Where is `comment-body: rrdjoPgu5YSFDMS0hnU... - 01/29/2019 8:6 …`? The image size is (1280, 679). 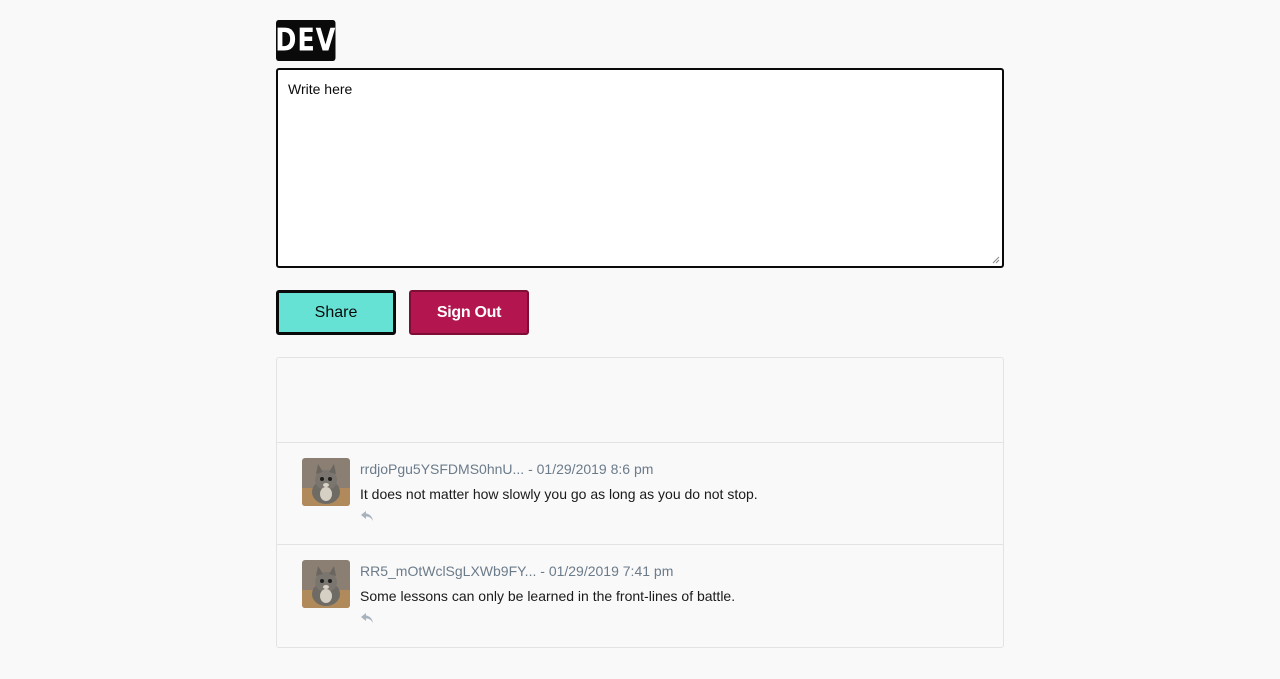 comment-body: rrdjoPgu5YSFDMS0hnU... - 01/29/2019 8:6 … is located at coordinates (559, 501).